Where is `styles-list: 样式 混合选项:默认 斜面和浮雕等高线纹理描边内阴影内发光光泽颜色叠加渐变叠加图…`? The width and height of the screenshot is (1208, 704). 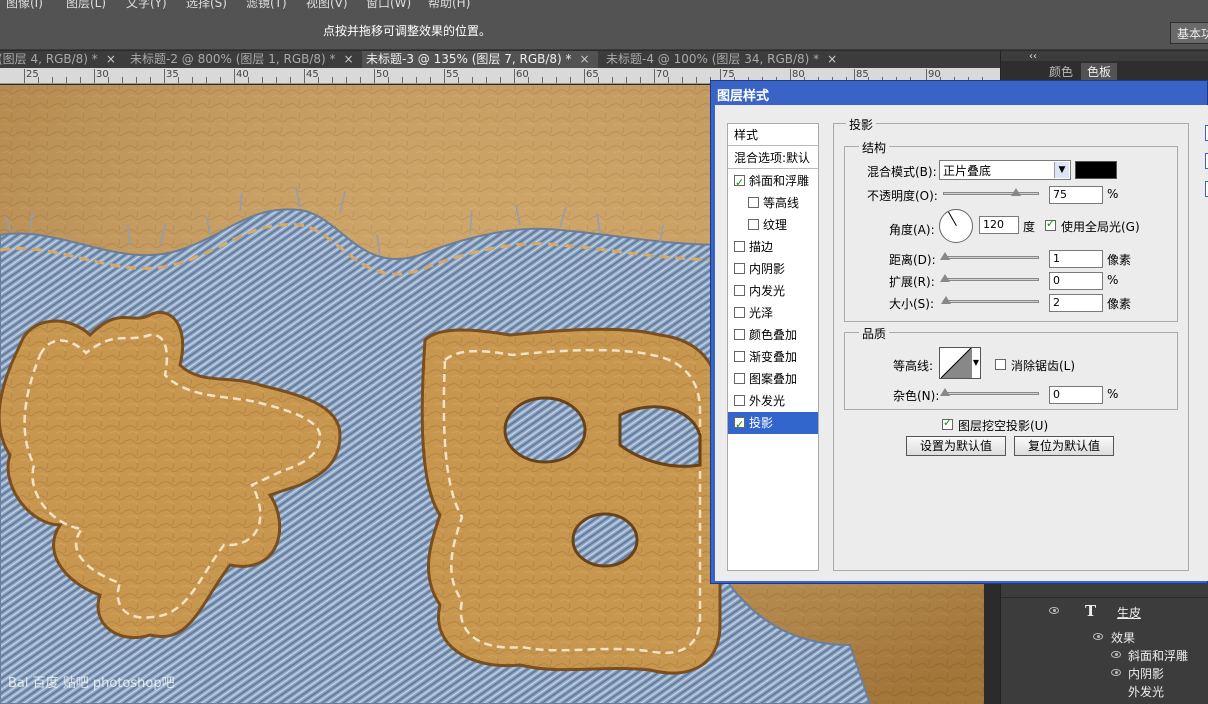 styles-list: 样式 混合选项:默认 斜面和浮雕等高线纹理描边内阴影内发光光泽颜色叠加渐变叠加图… is located at coordinates (773, 347).